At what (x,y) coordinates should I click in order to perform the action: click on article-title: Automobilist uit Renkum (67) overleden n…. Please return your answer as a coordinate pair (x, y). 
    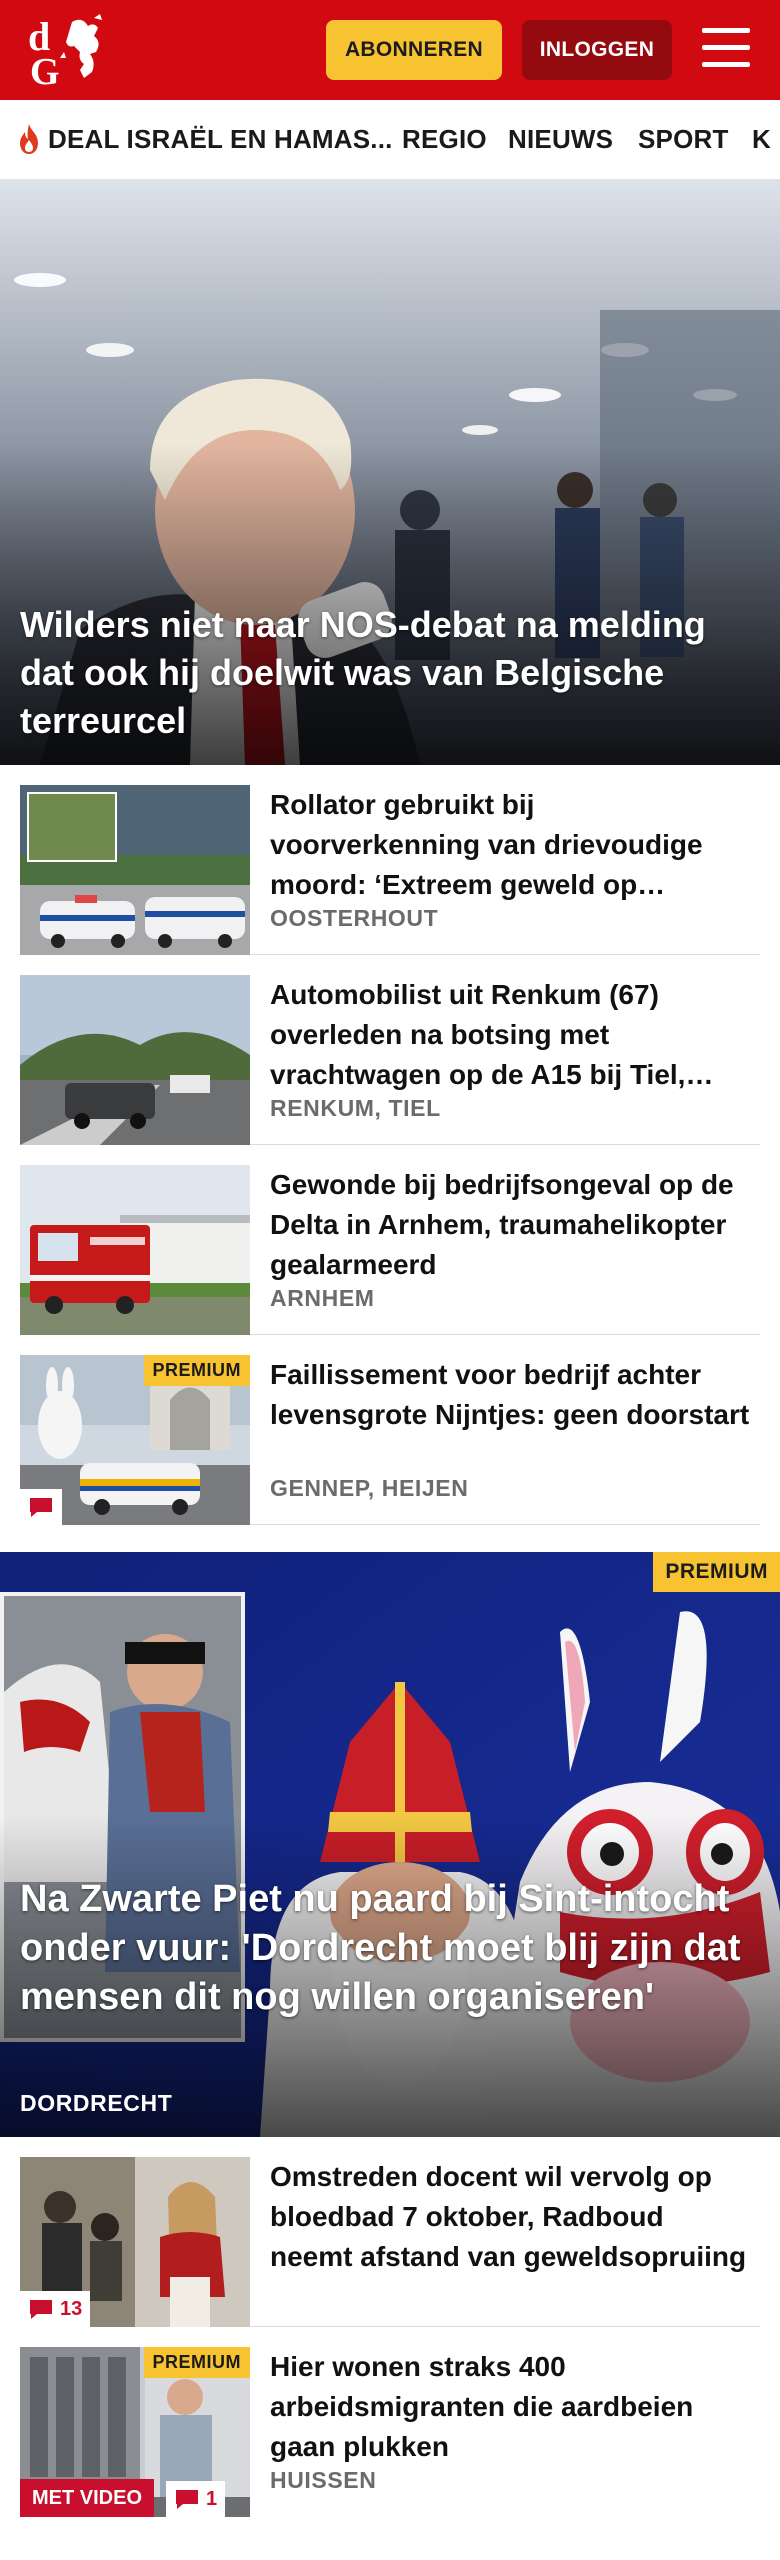
    Looking at the image, I should click on (510, 1035).